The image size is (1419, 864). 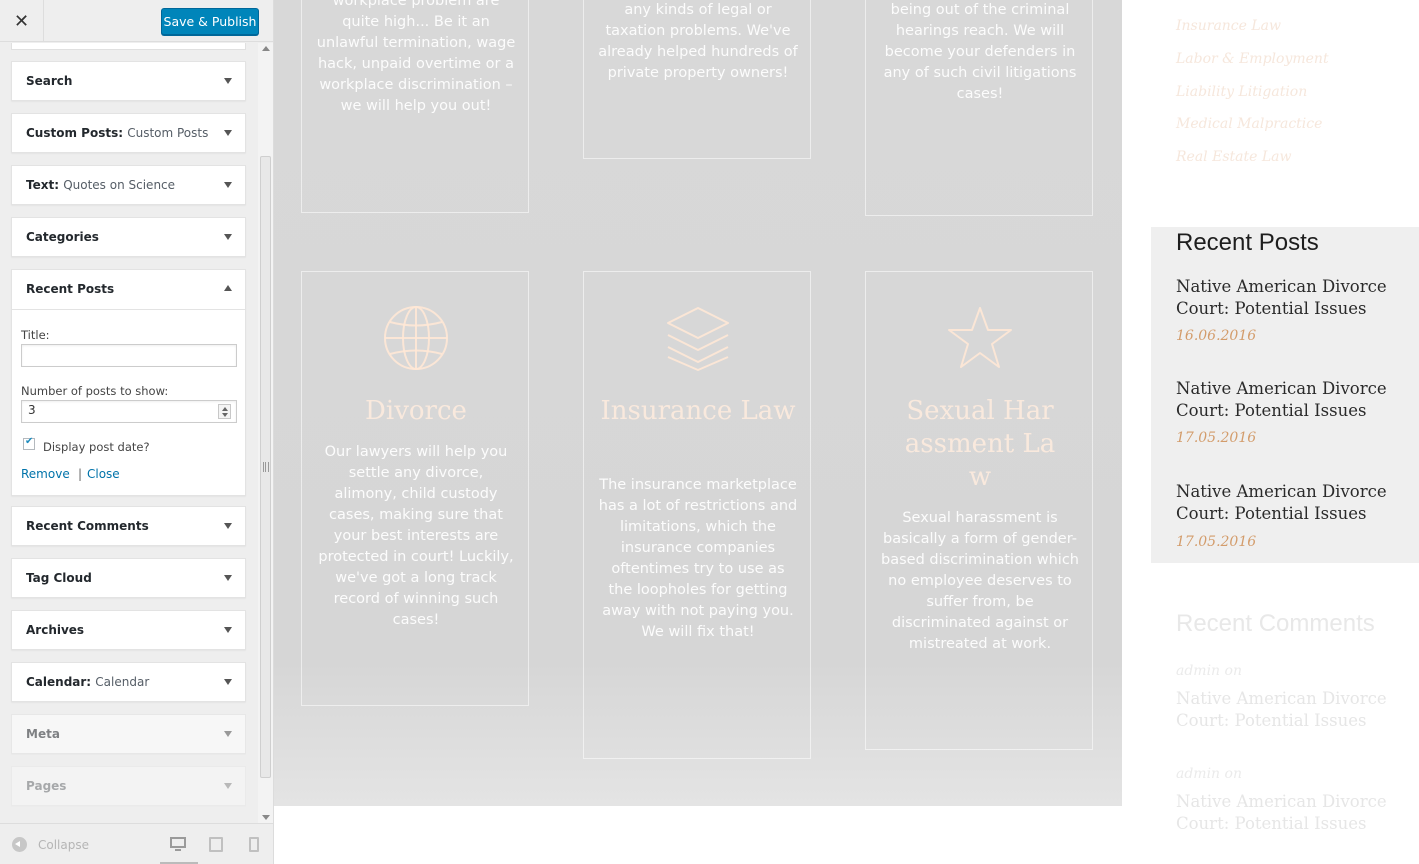 I want to click on display-date-checkbox, so click(x=29, y=443).